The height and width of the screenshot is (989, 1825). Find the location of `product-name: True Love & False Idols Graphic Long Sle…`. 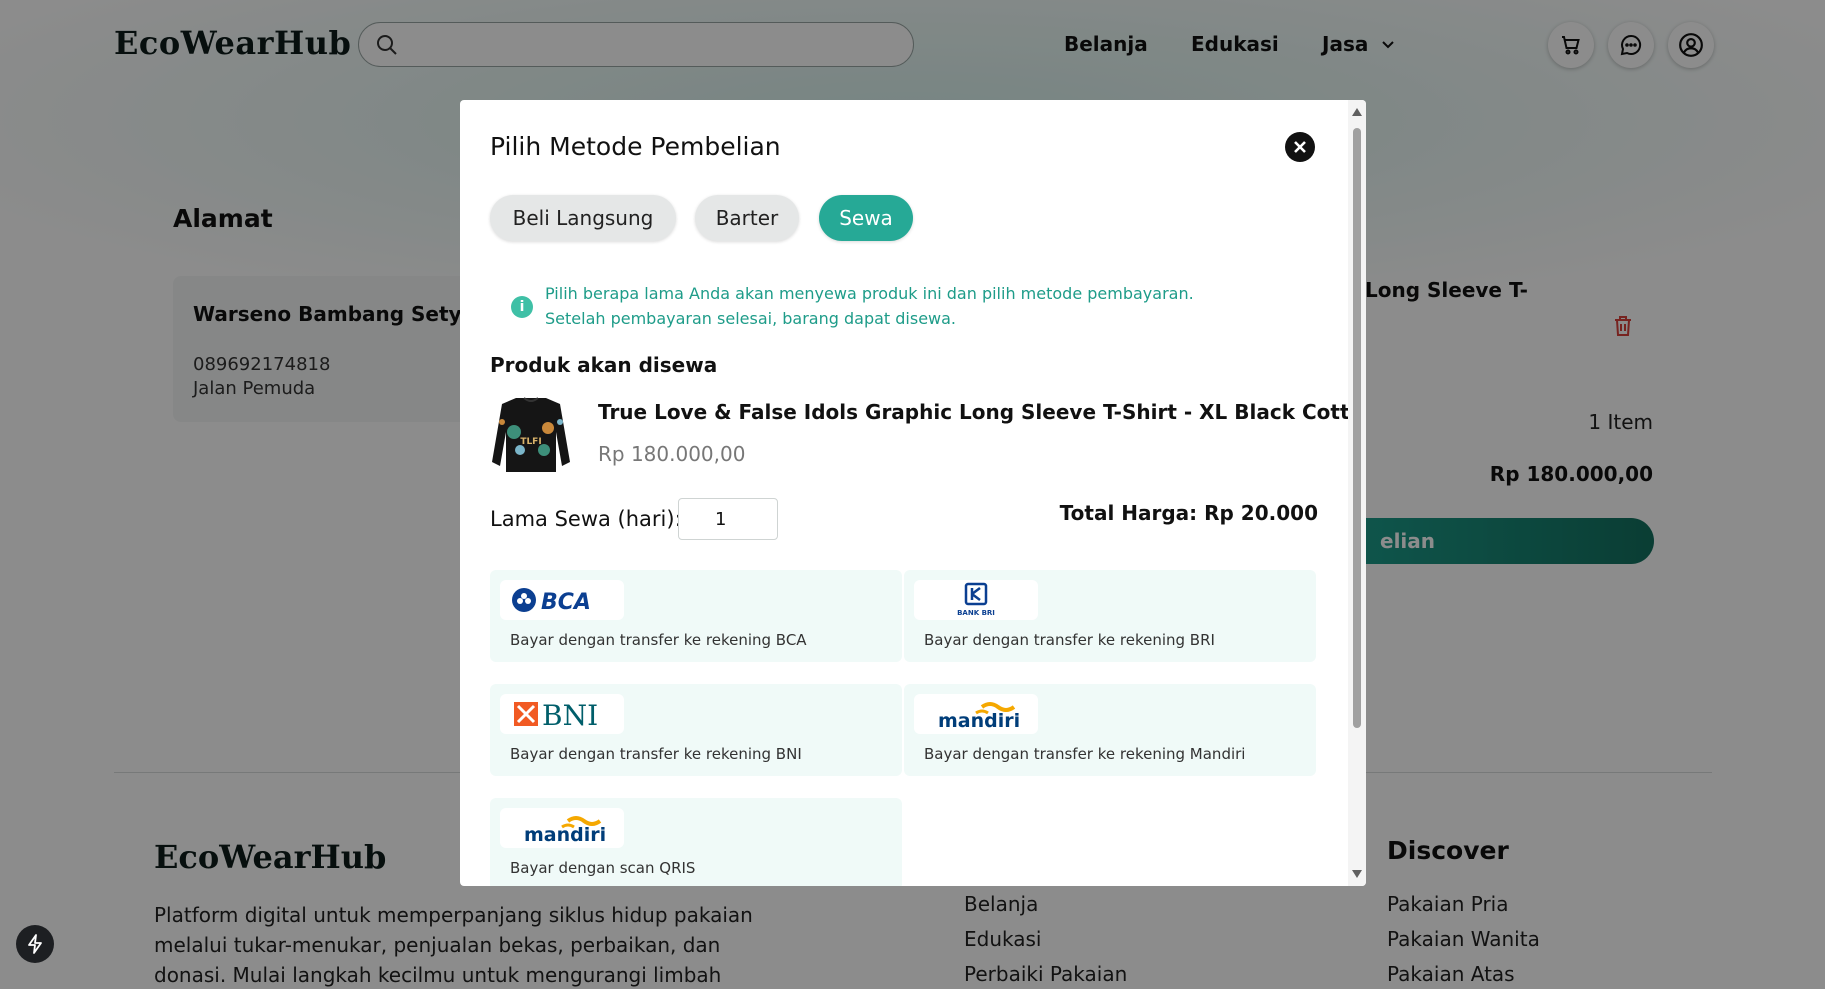

product-name: True Love & False Idols Graphic Long Sle… is located at coordinates (982, 412).